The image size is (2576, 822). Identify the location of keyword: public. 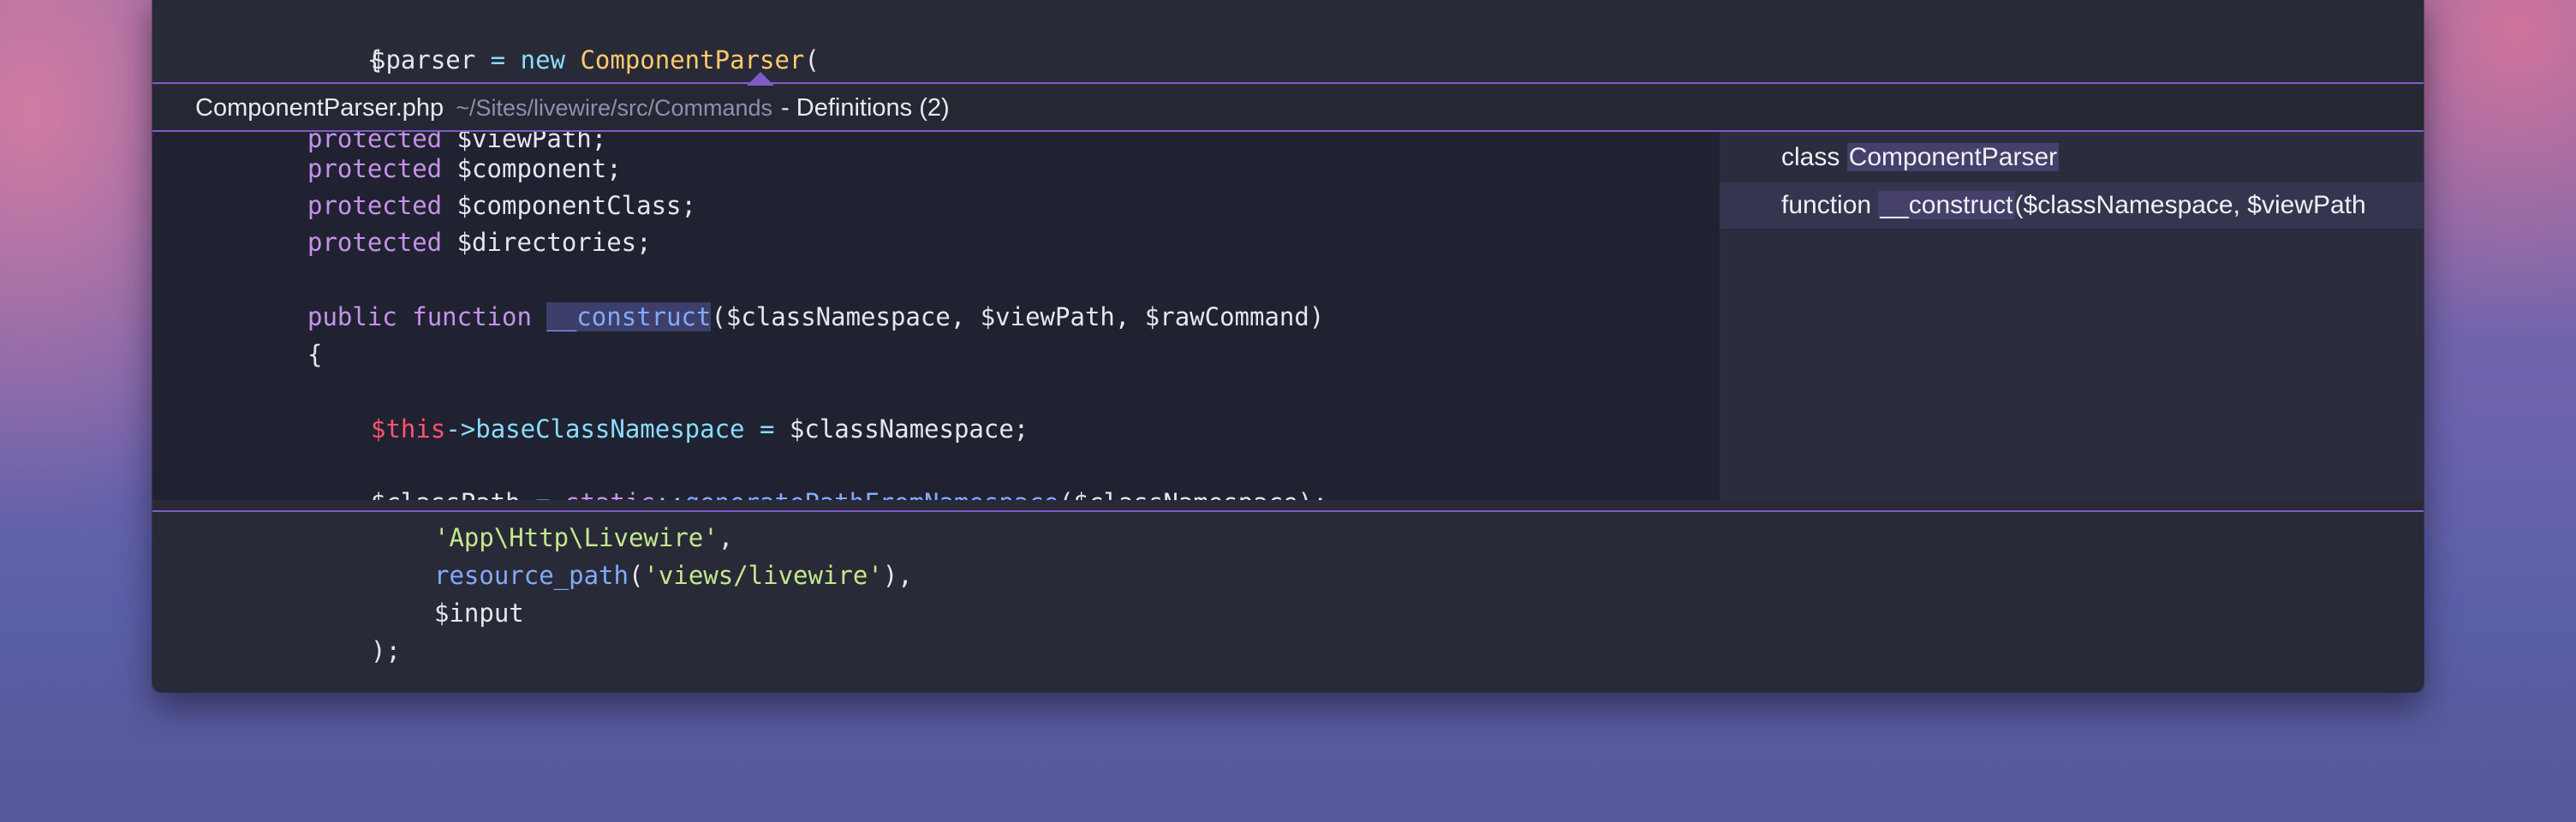
(352, 316).